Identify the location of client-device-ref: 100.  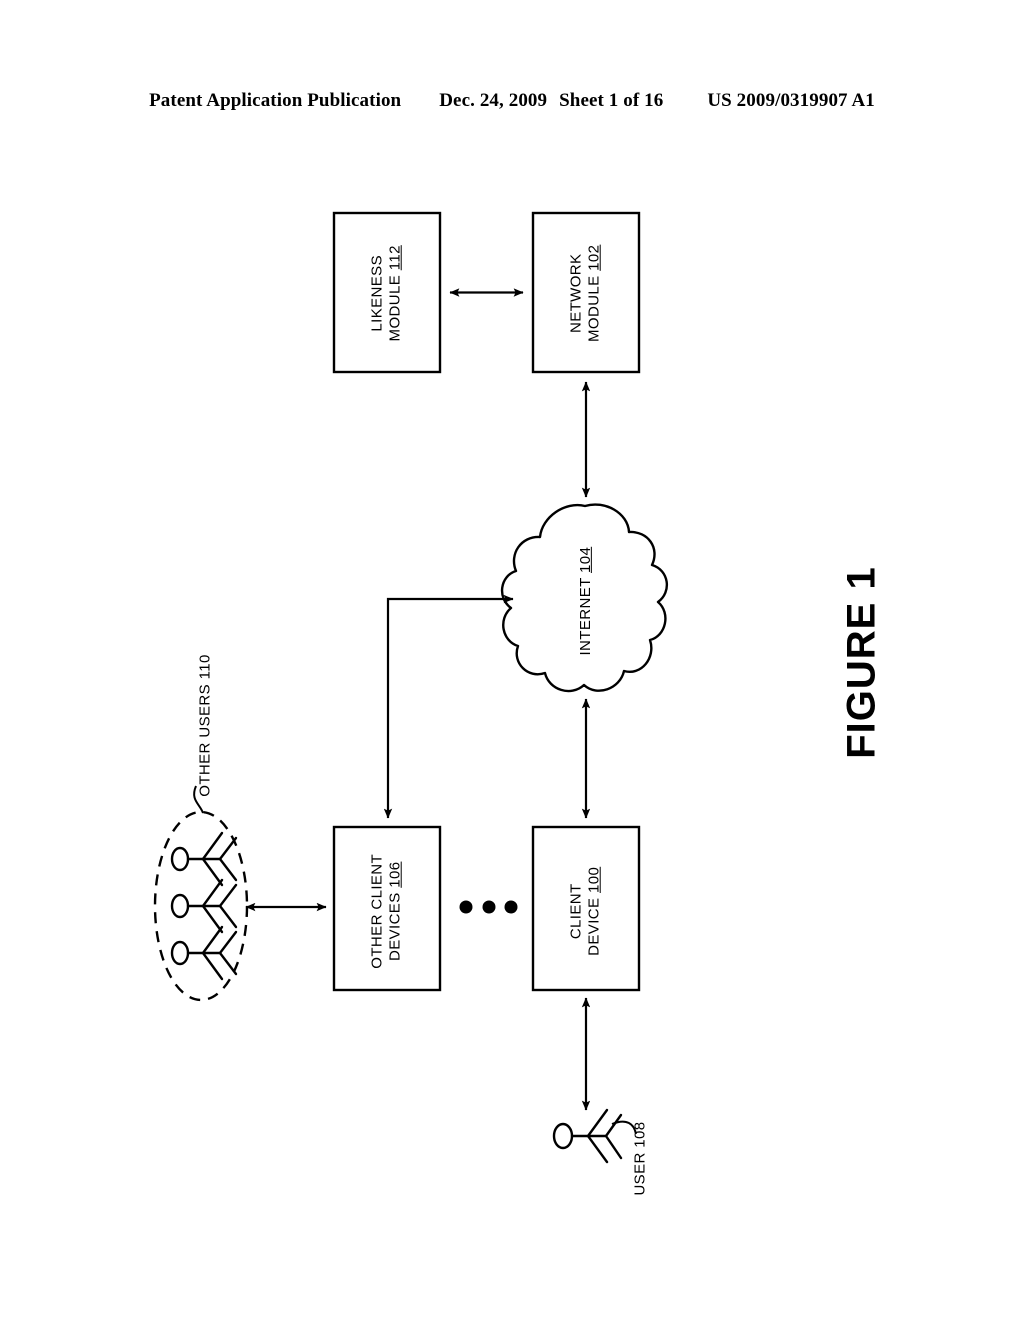
(594, 879).